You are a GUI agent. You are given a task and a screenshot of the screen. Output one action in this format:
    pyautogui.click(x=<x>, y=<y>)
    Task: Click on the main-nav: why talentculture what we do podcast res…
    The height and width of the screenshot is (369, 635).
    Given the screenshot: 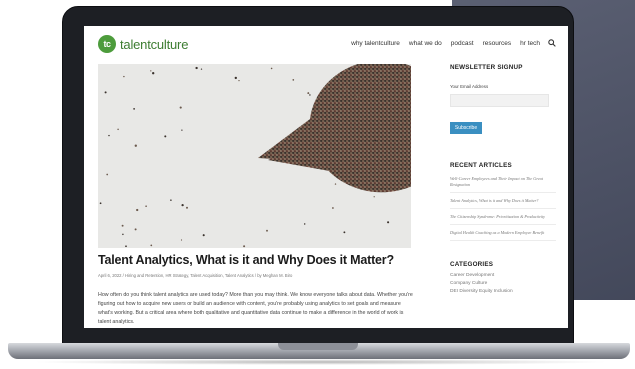 What is the action you would take?
    pyautogui.click(x=449, y=43)
    